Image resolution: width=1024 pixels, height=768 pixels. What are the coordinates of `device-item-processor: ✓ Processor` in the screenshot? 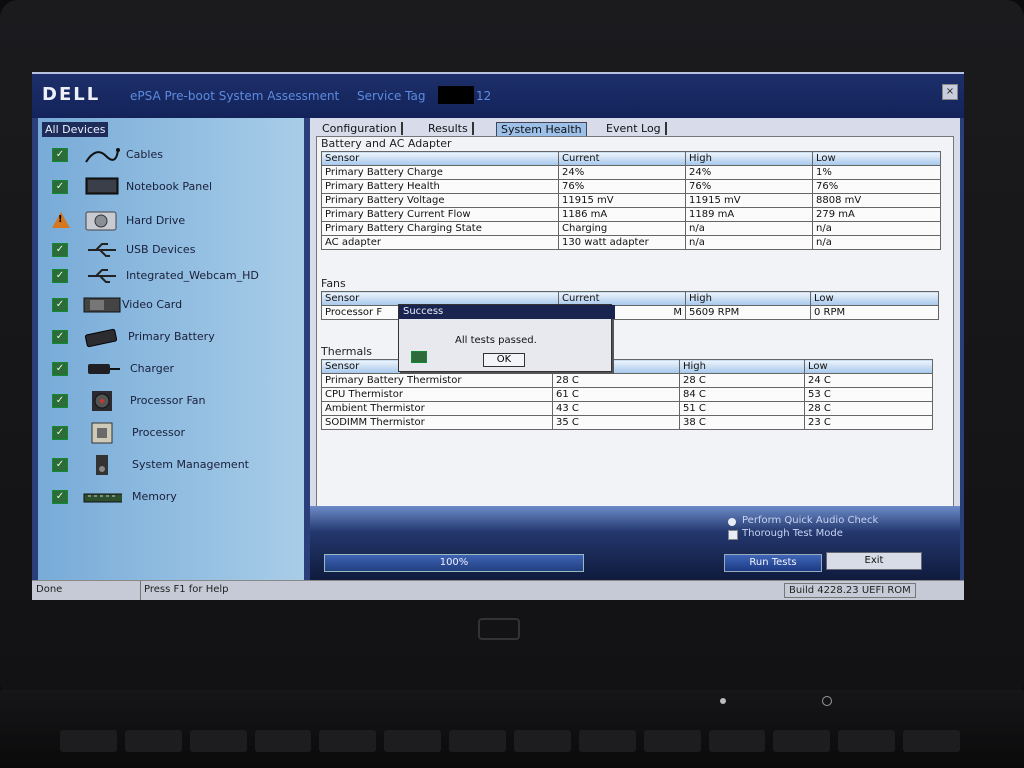 It's located at (171, 435).